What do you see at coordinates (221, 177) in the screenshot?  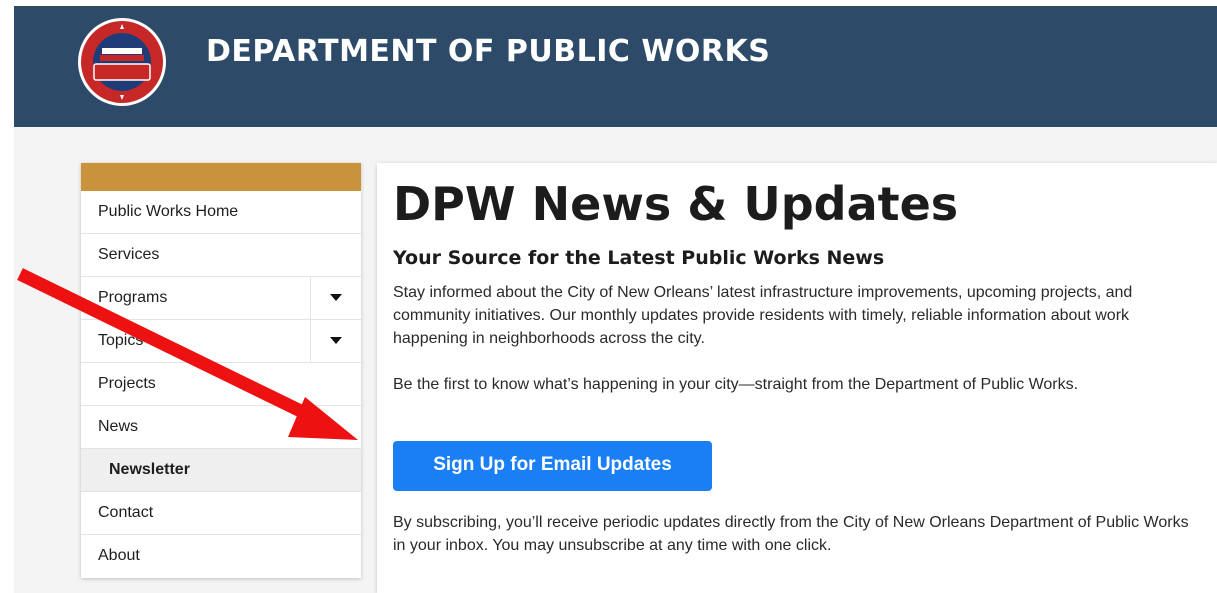 I see `sidebar-accent-bar` at bounding box center [221, 177].